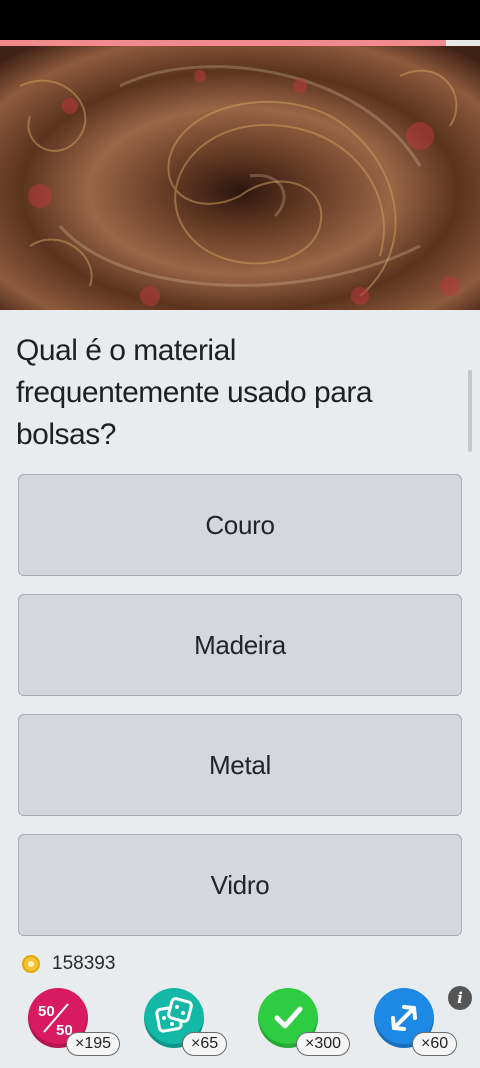  Describe the element at coordinates (240, 20) in the screenshot. I see `status-bar` at that location.